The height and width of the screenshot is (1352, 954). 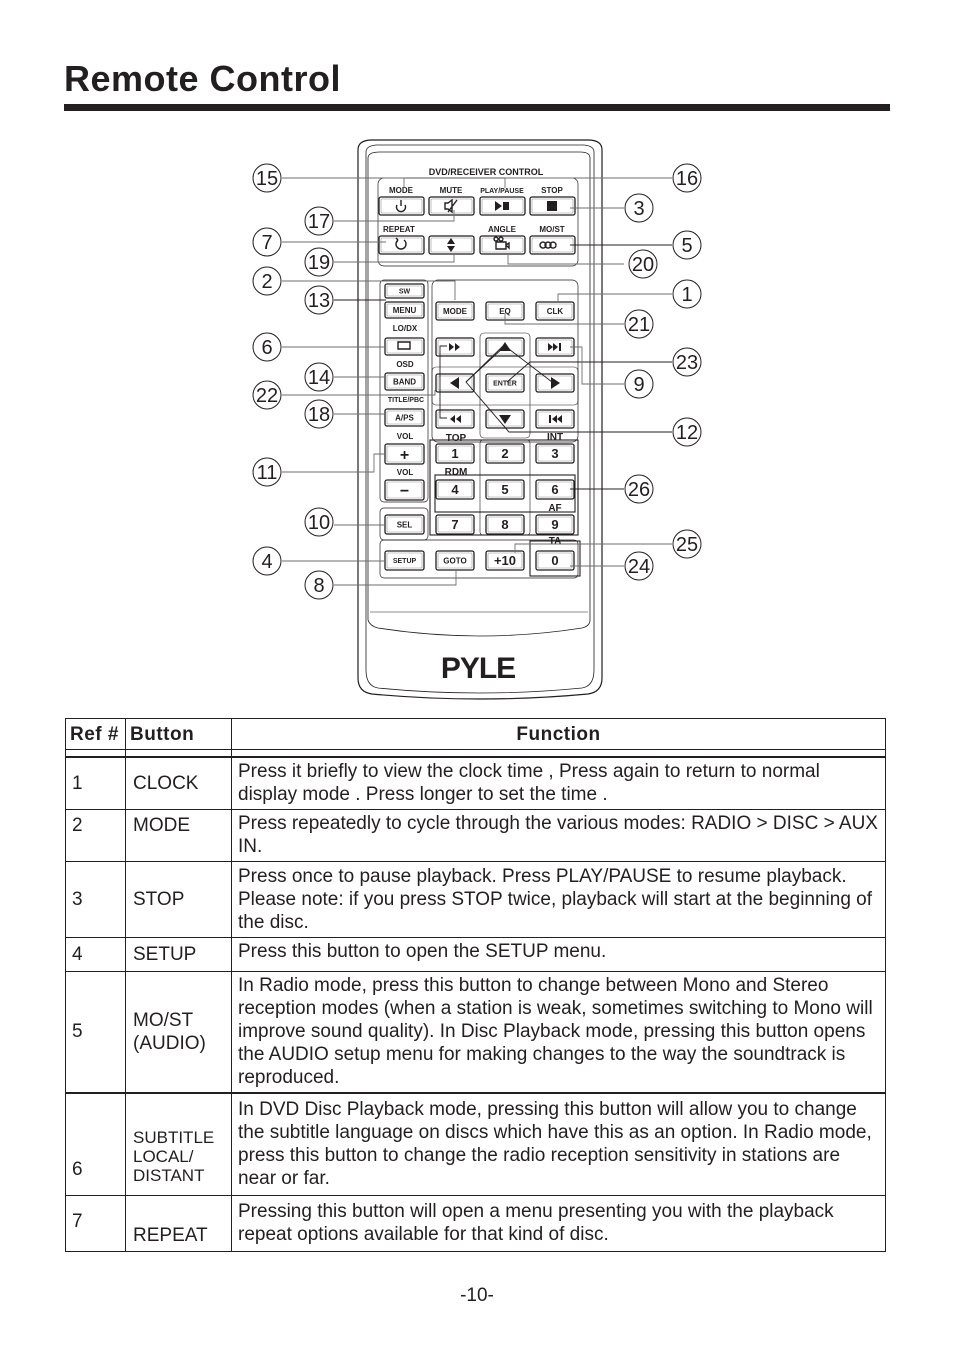 I want to click on callout-12: 12, so click(x=687, y=432).